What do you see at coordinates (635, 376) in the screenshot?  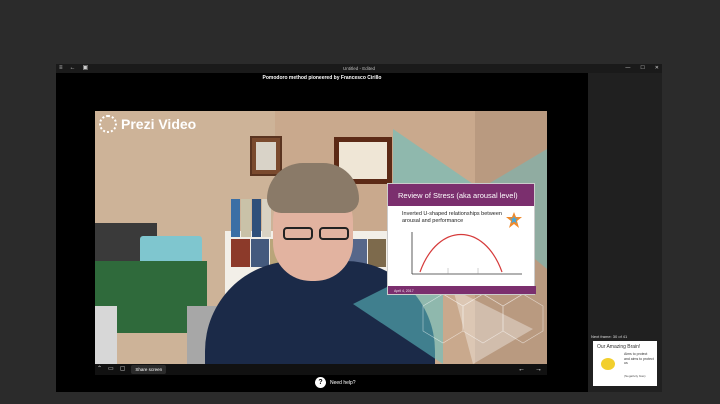 I see `next-frame-footnote: (Negativity bias)` at bounding box center [635, 376].